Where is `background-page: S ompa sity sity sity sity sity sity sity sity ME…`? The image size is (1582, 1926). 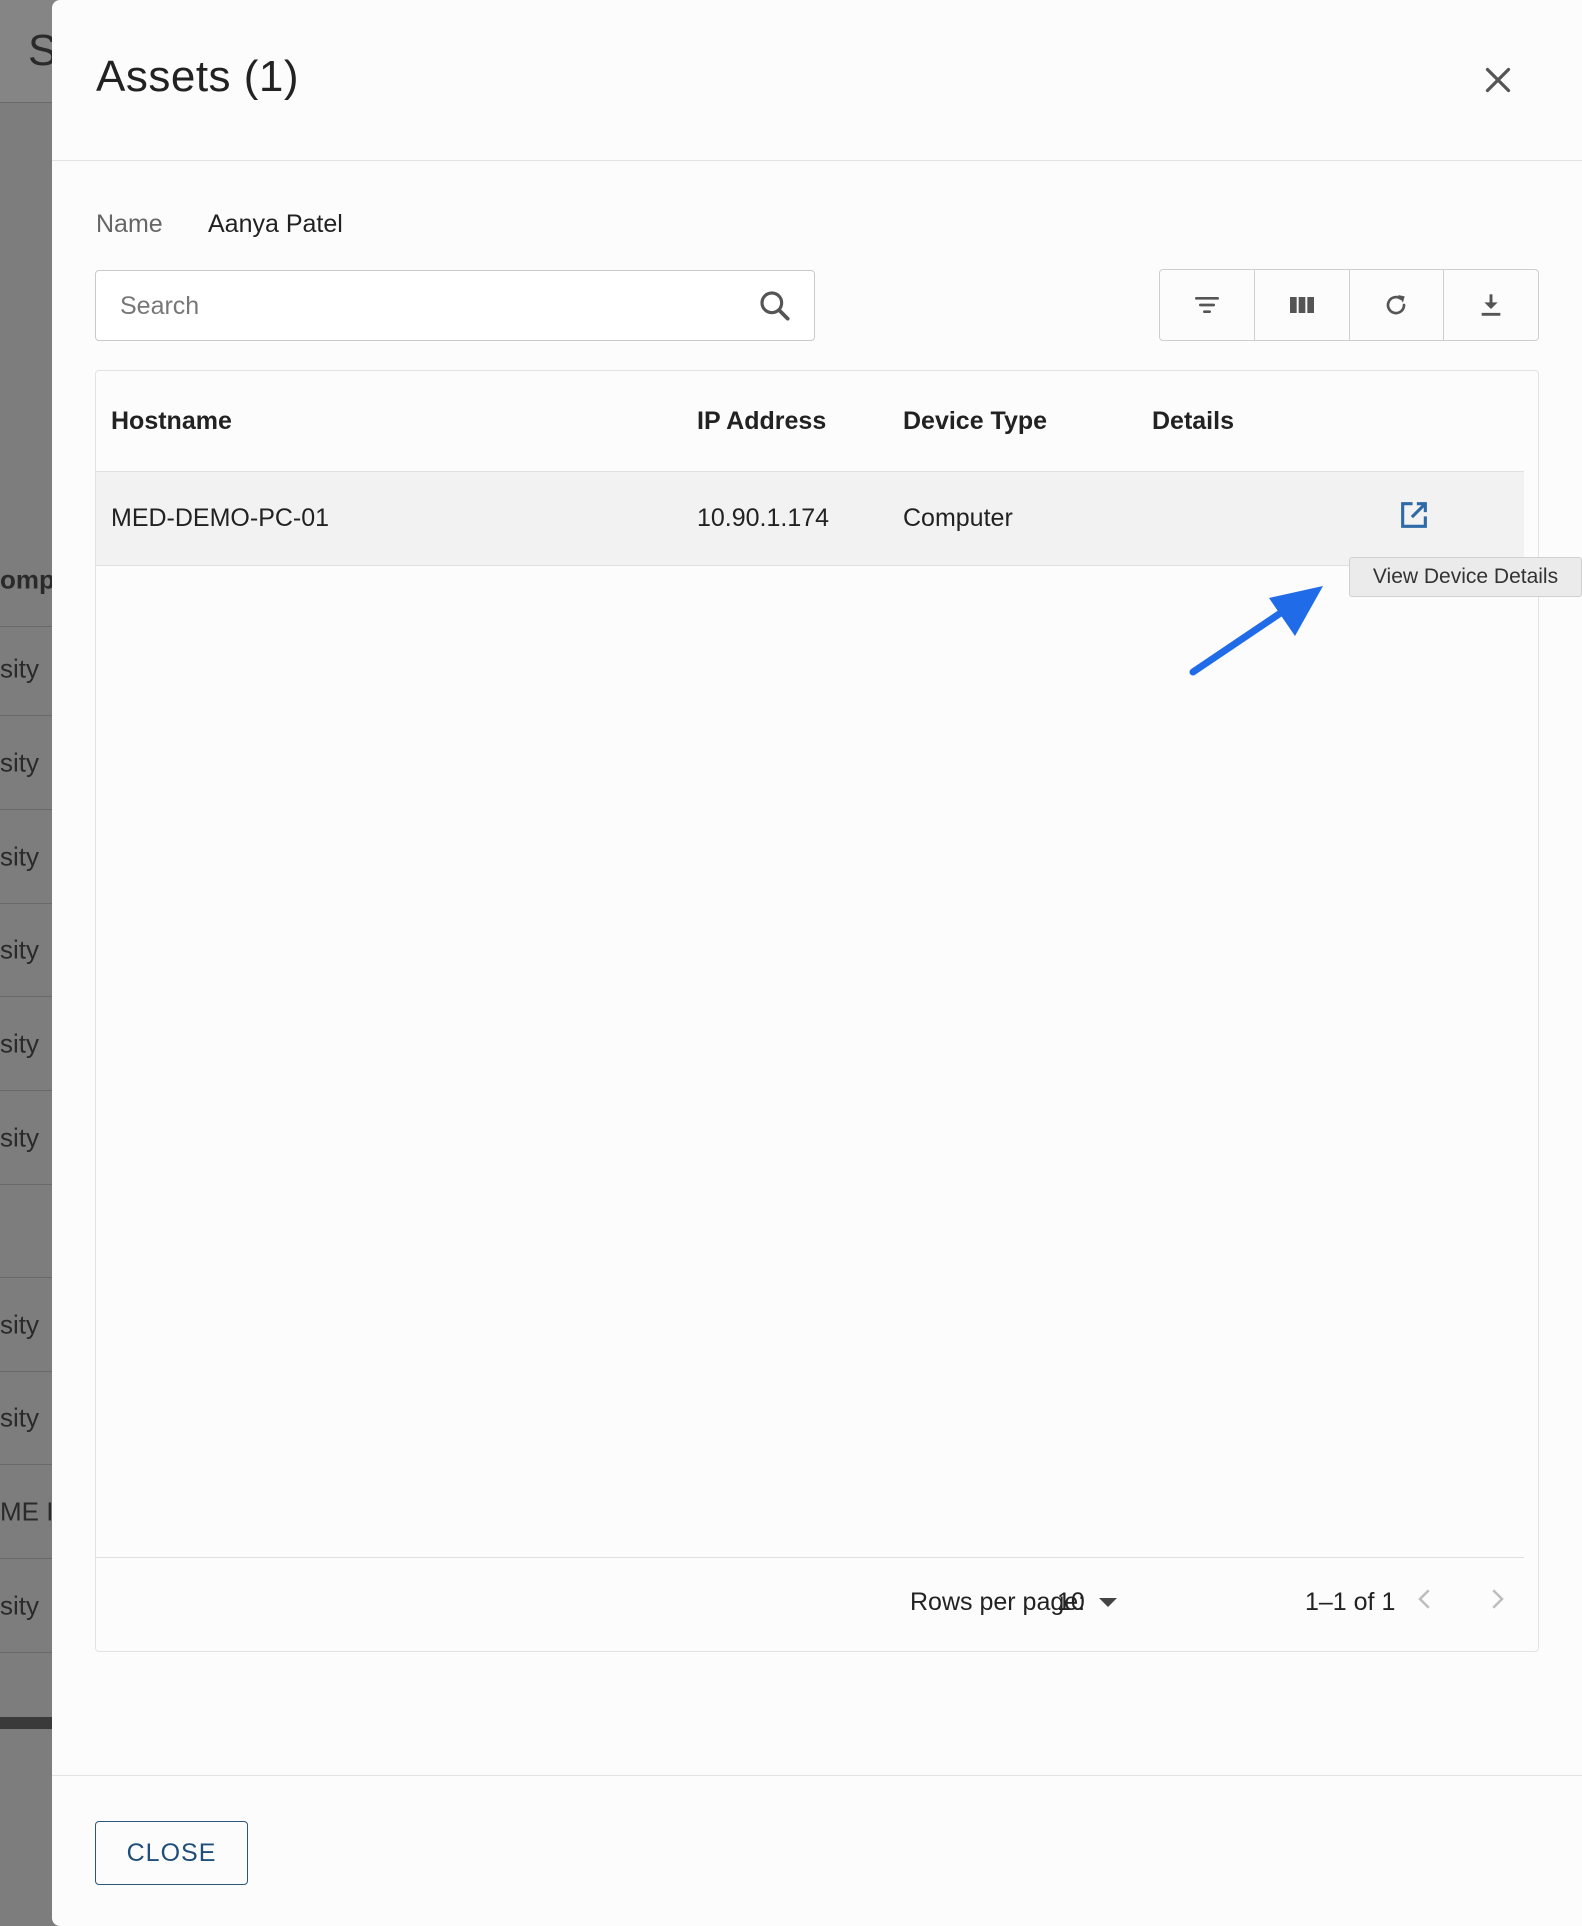 background-page: S ompa sity sity sity sity sity sity sity sity ME… is located at coordinates (30, 963).